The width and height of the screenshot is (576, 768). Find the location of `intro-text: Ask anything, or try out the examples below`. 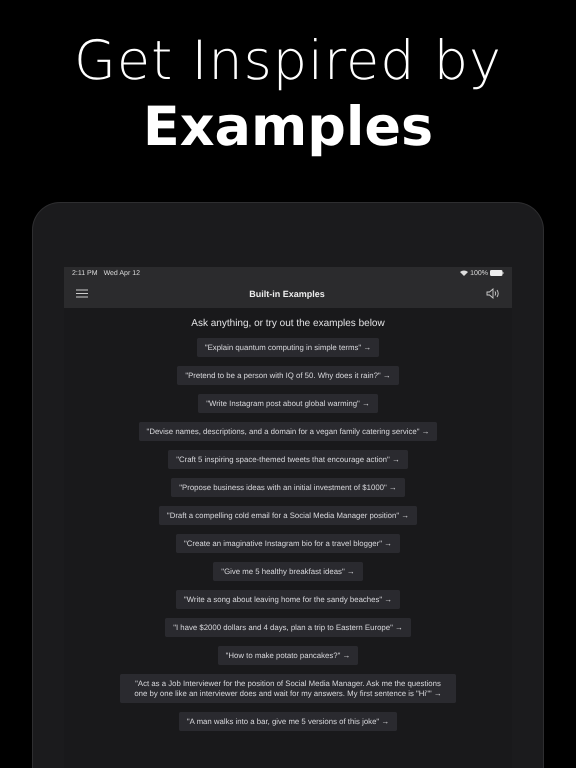

intro-text: Ask anything, or try out the examples below is located at coordinates (288, 323).